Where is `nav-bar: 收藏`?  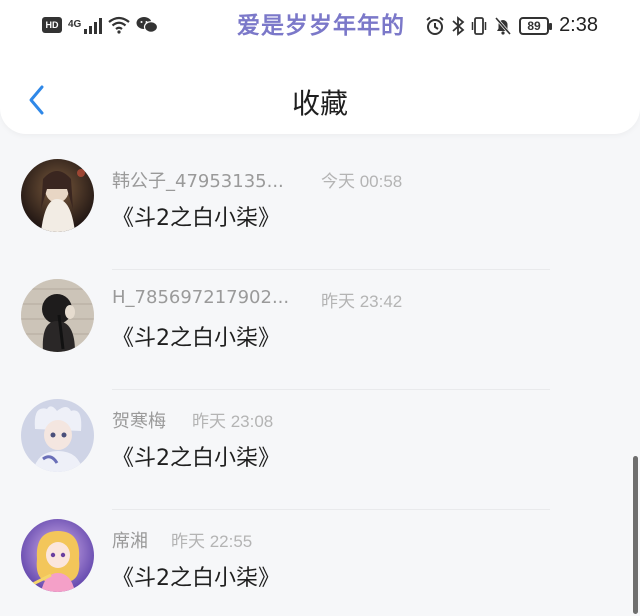
nav-bar: 收藏 is located at coordinates (320, 99).